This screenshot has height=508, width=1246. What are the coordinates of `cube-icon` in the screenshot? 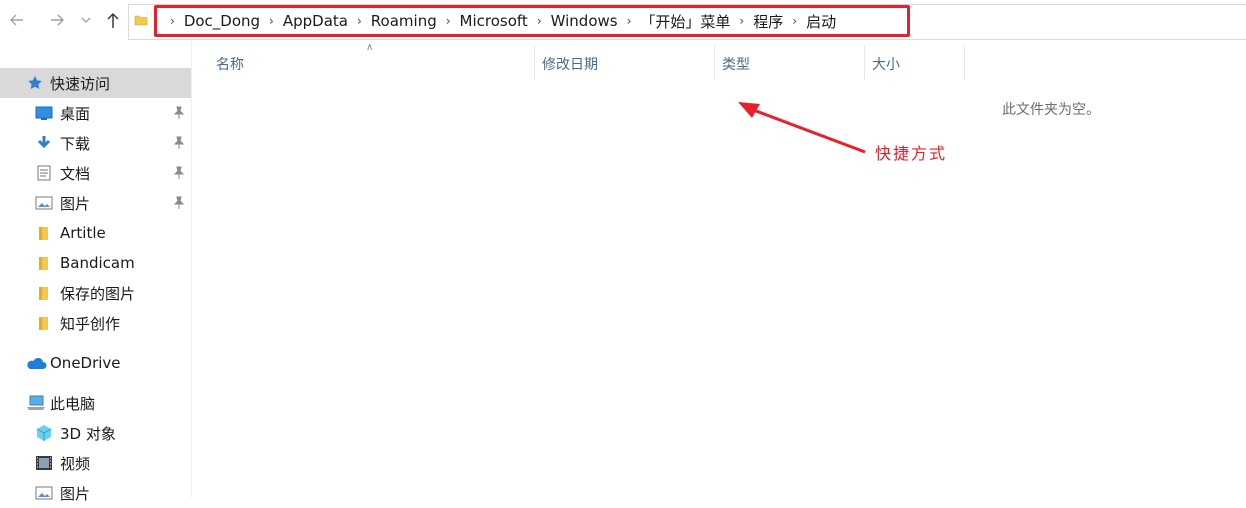 It's located at (44, 433).